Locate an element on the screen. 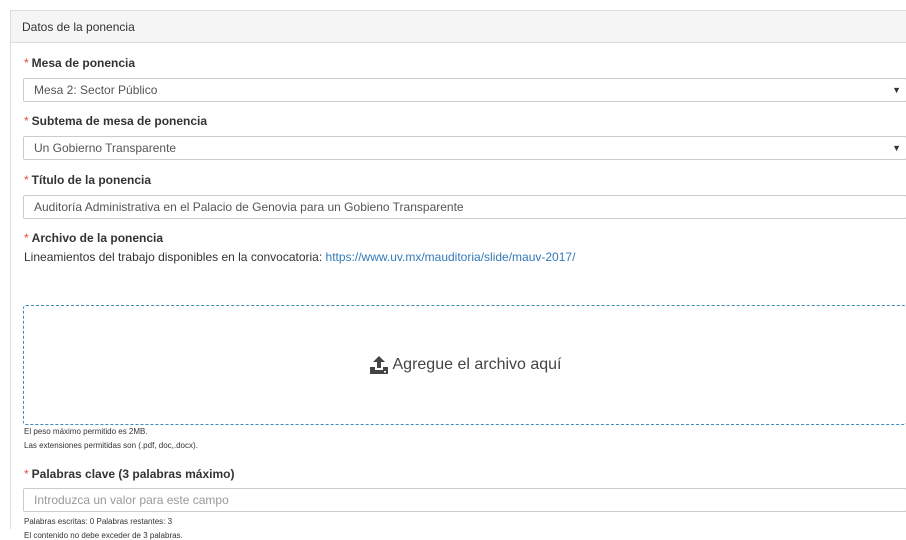  panel-heading: Datos de la ponencia is located at coordinates (458, 27).